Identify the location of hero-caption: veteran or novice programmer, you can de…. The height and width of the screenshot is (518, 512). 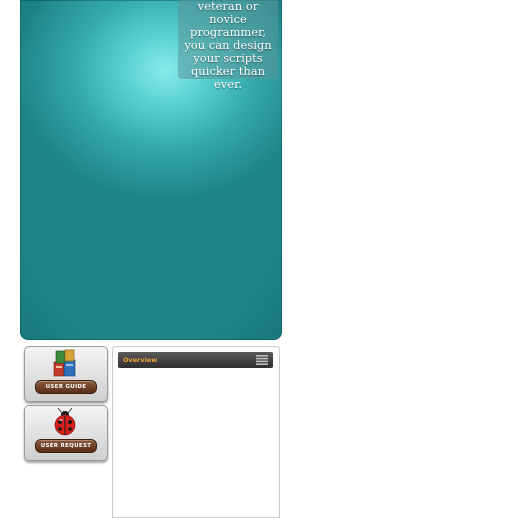
(228, 45).